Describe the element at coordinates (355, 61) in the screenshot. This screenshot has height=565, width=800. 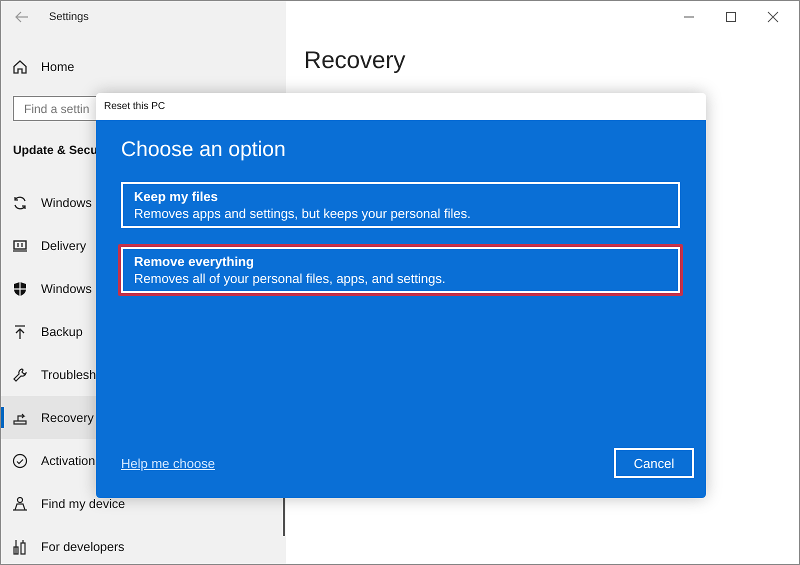
I see `page-title: Recovery` at that location.